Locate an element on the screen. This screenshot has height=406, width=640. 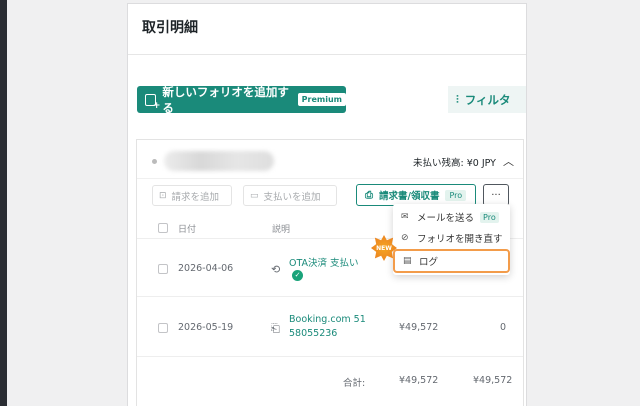
invoice-label: 請求書/領収書 is located at coordinates (409, 196).